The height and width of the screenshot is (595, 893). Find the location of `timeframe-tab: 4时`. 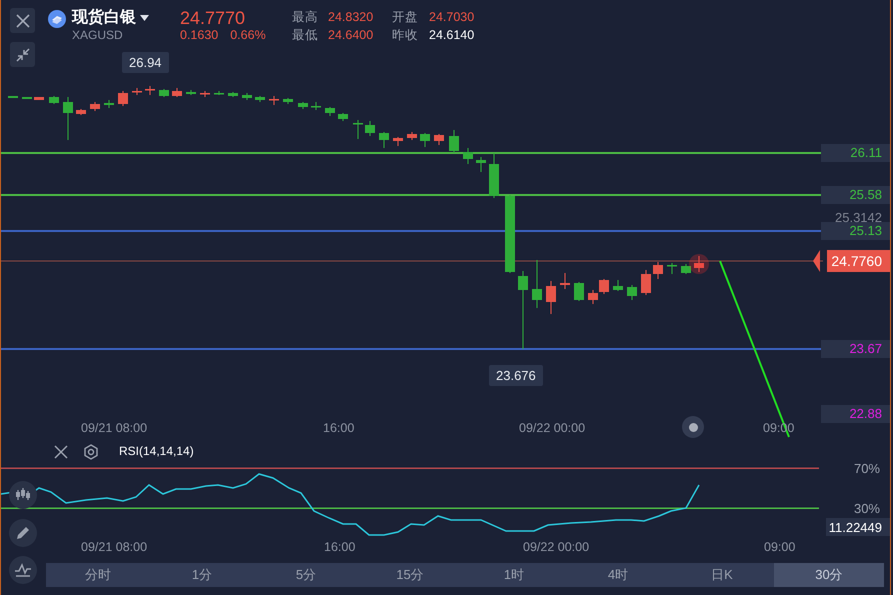

timeframe-tab: 4时 is located at coordinates (618, 575).